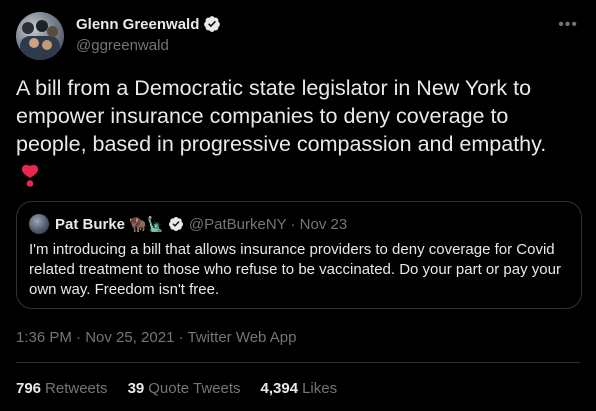 This screenshot has width=596, height=411. Describe the element at coordinates (39, 224) in the screenshot. I see `quoted-author-avatar` at that location.